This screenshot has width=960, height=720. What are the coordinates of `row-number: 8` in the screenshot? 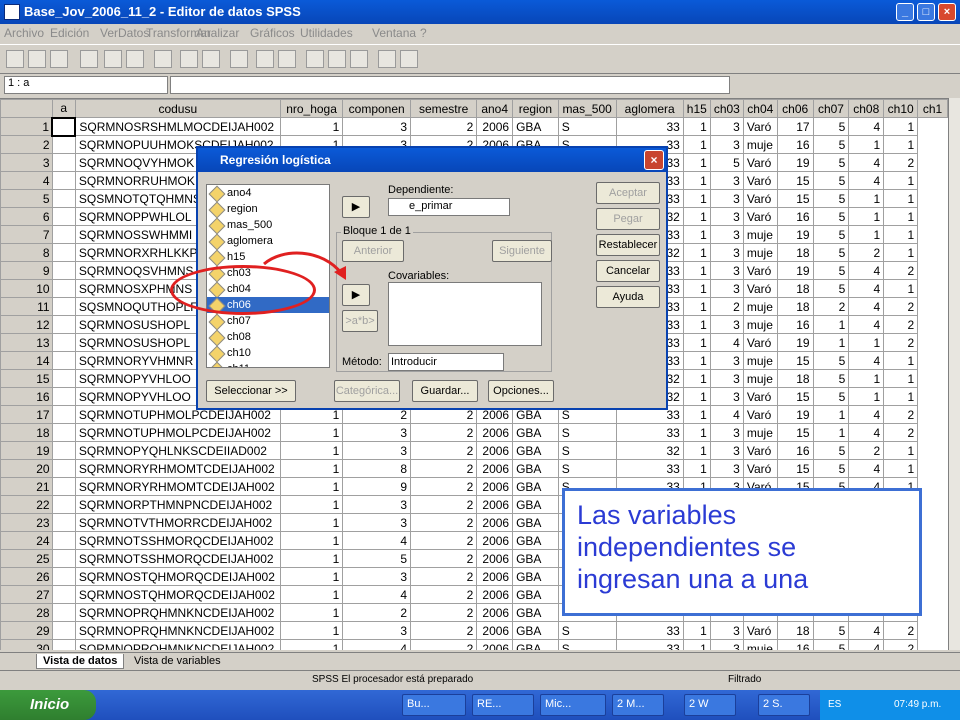 It's located at (26, 252).